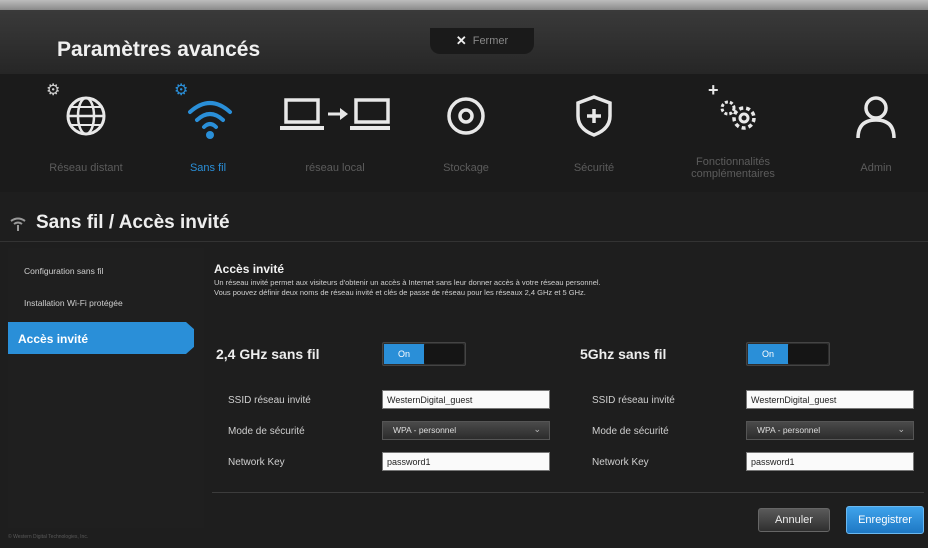 This screenshot has width=928, height=548. I want to click on band24-toggle: On, so click(424, 354).